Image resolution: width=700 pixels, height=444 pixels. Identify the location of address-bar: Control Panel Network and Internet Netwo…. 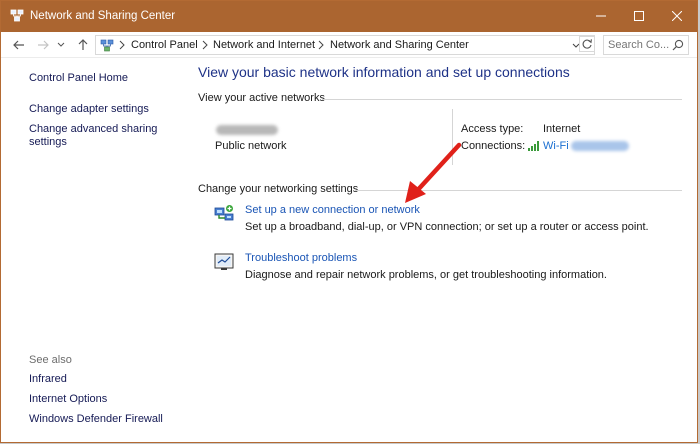
(345, 45).